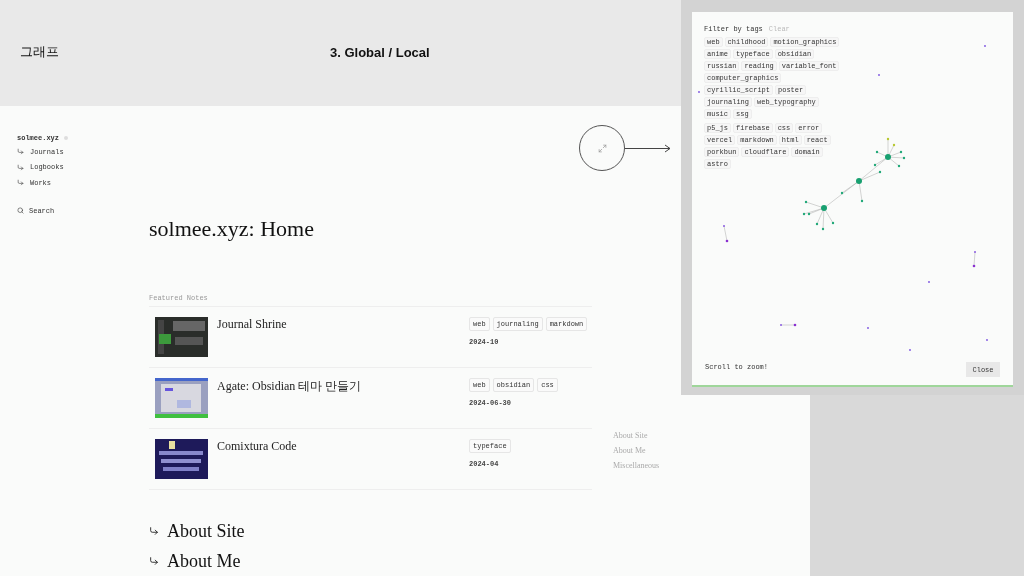 The width and height of the screenshot is (1024, 576). I want to click on note-title: Agate: Obsidian 테마 만들기, so click(343, 398).